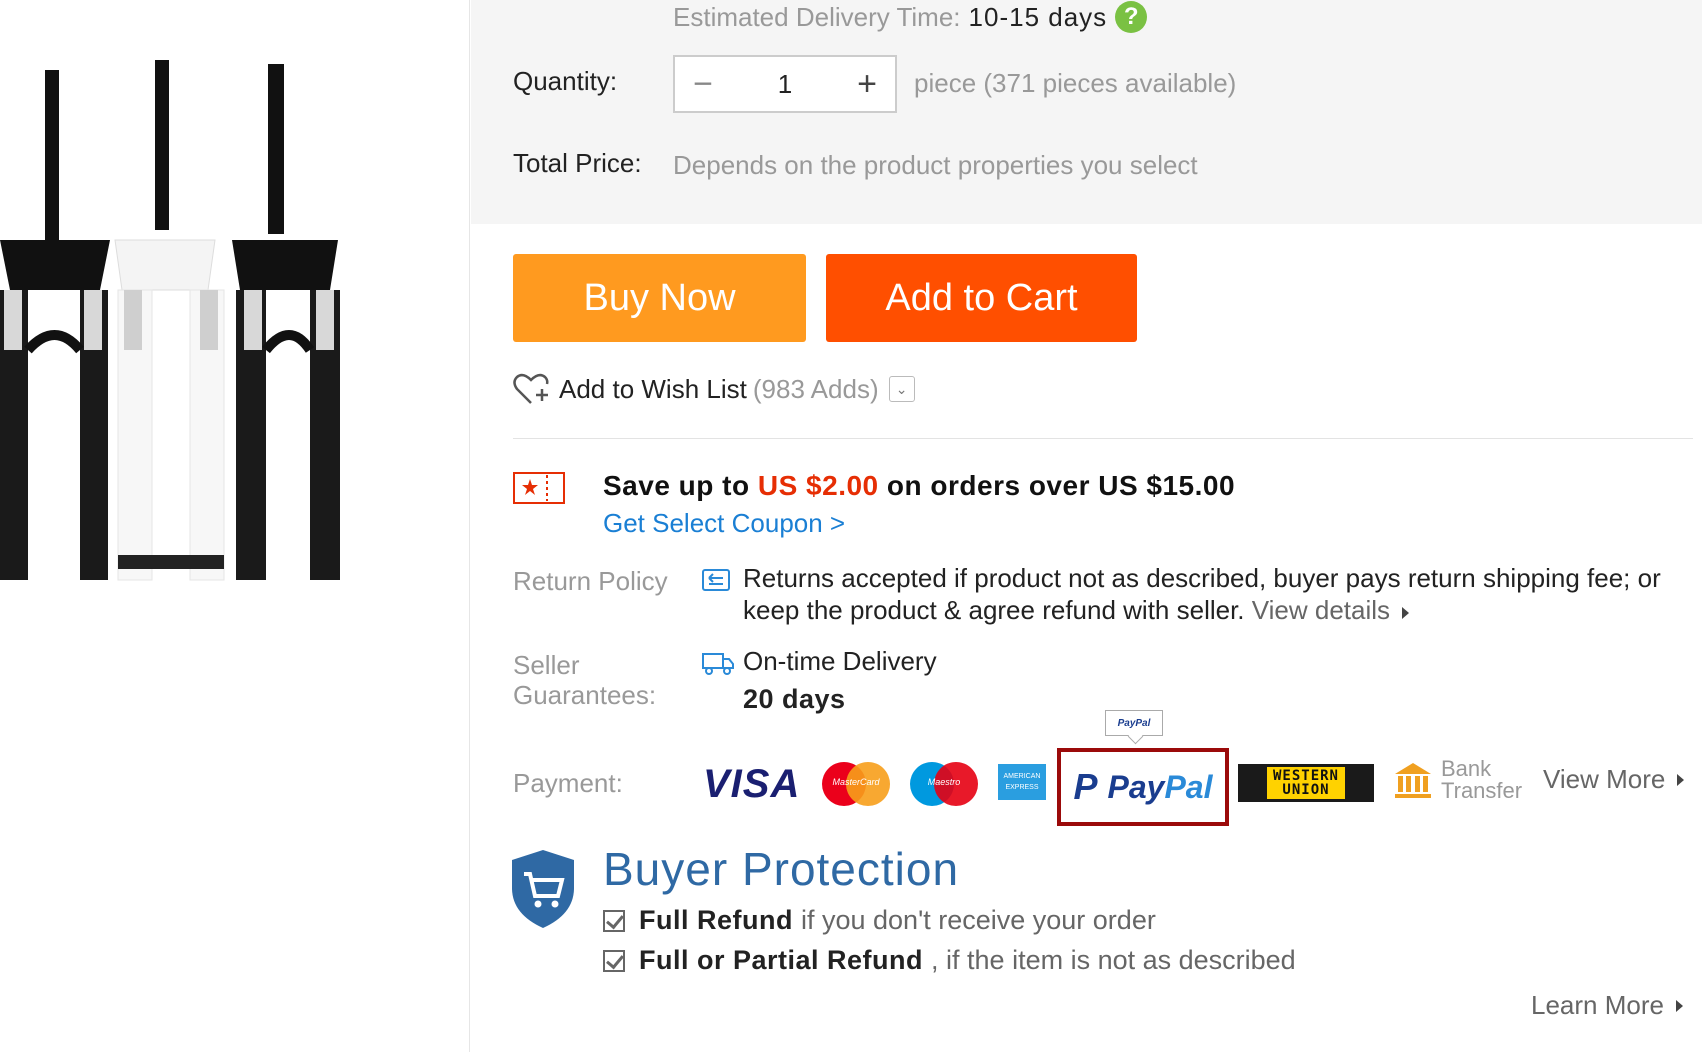  I want to click on protection-item-text: if you don't receive your order, so click(978, 920).